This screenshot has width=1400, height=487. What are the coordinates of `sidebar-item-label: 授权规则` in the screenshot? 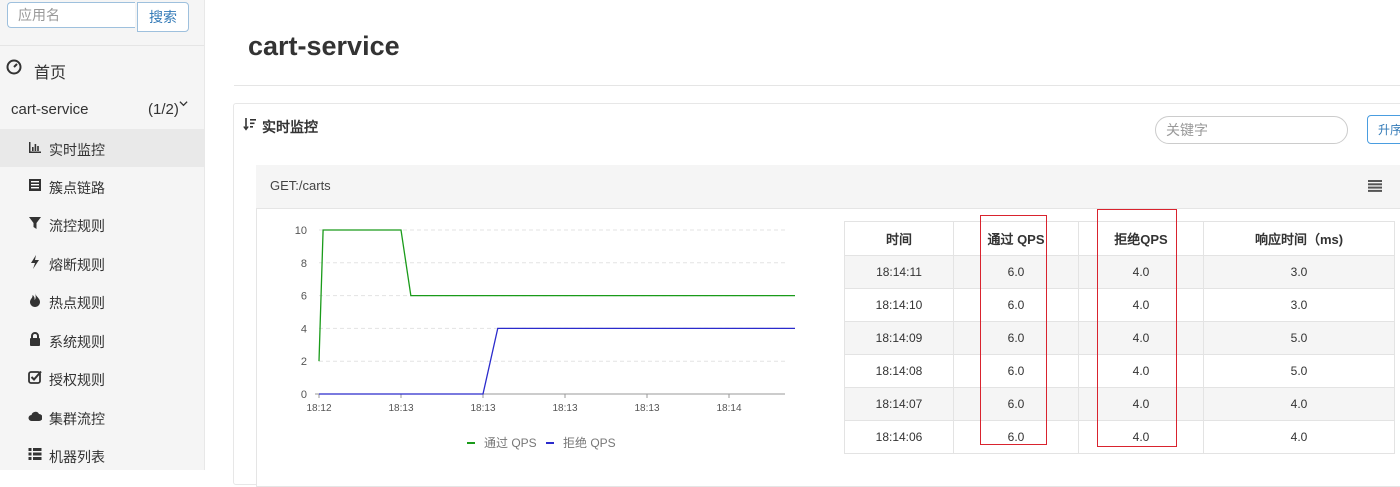 It's located at (77, 380).